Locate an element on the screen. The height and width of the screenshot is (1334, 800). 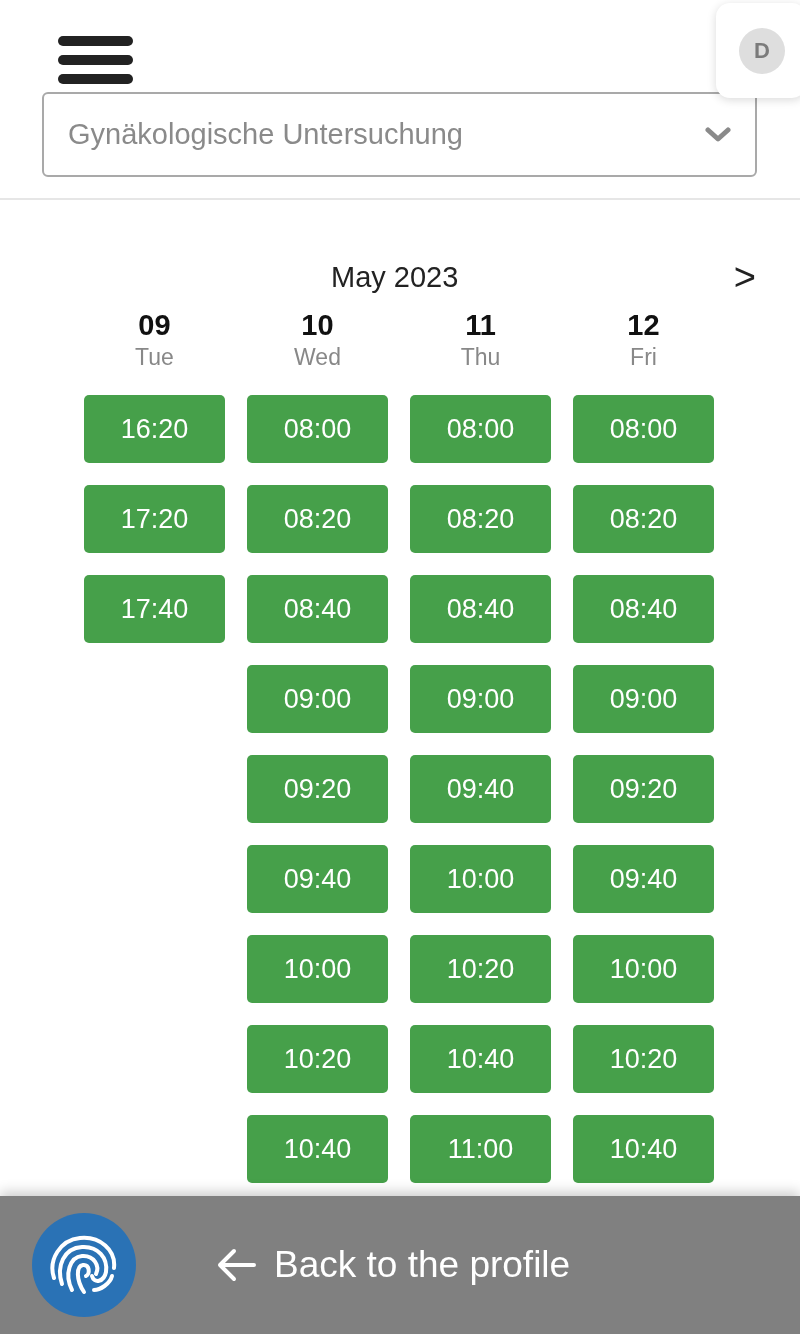
time-slot-button: 11:00 is located at coordinates (480, 1149).